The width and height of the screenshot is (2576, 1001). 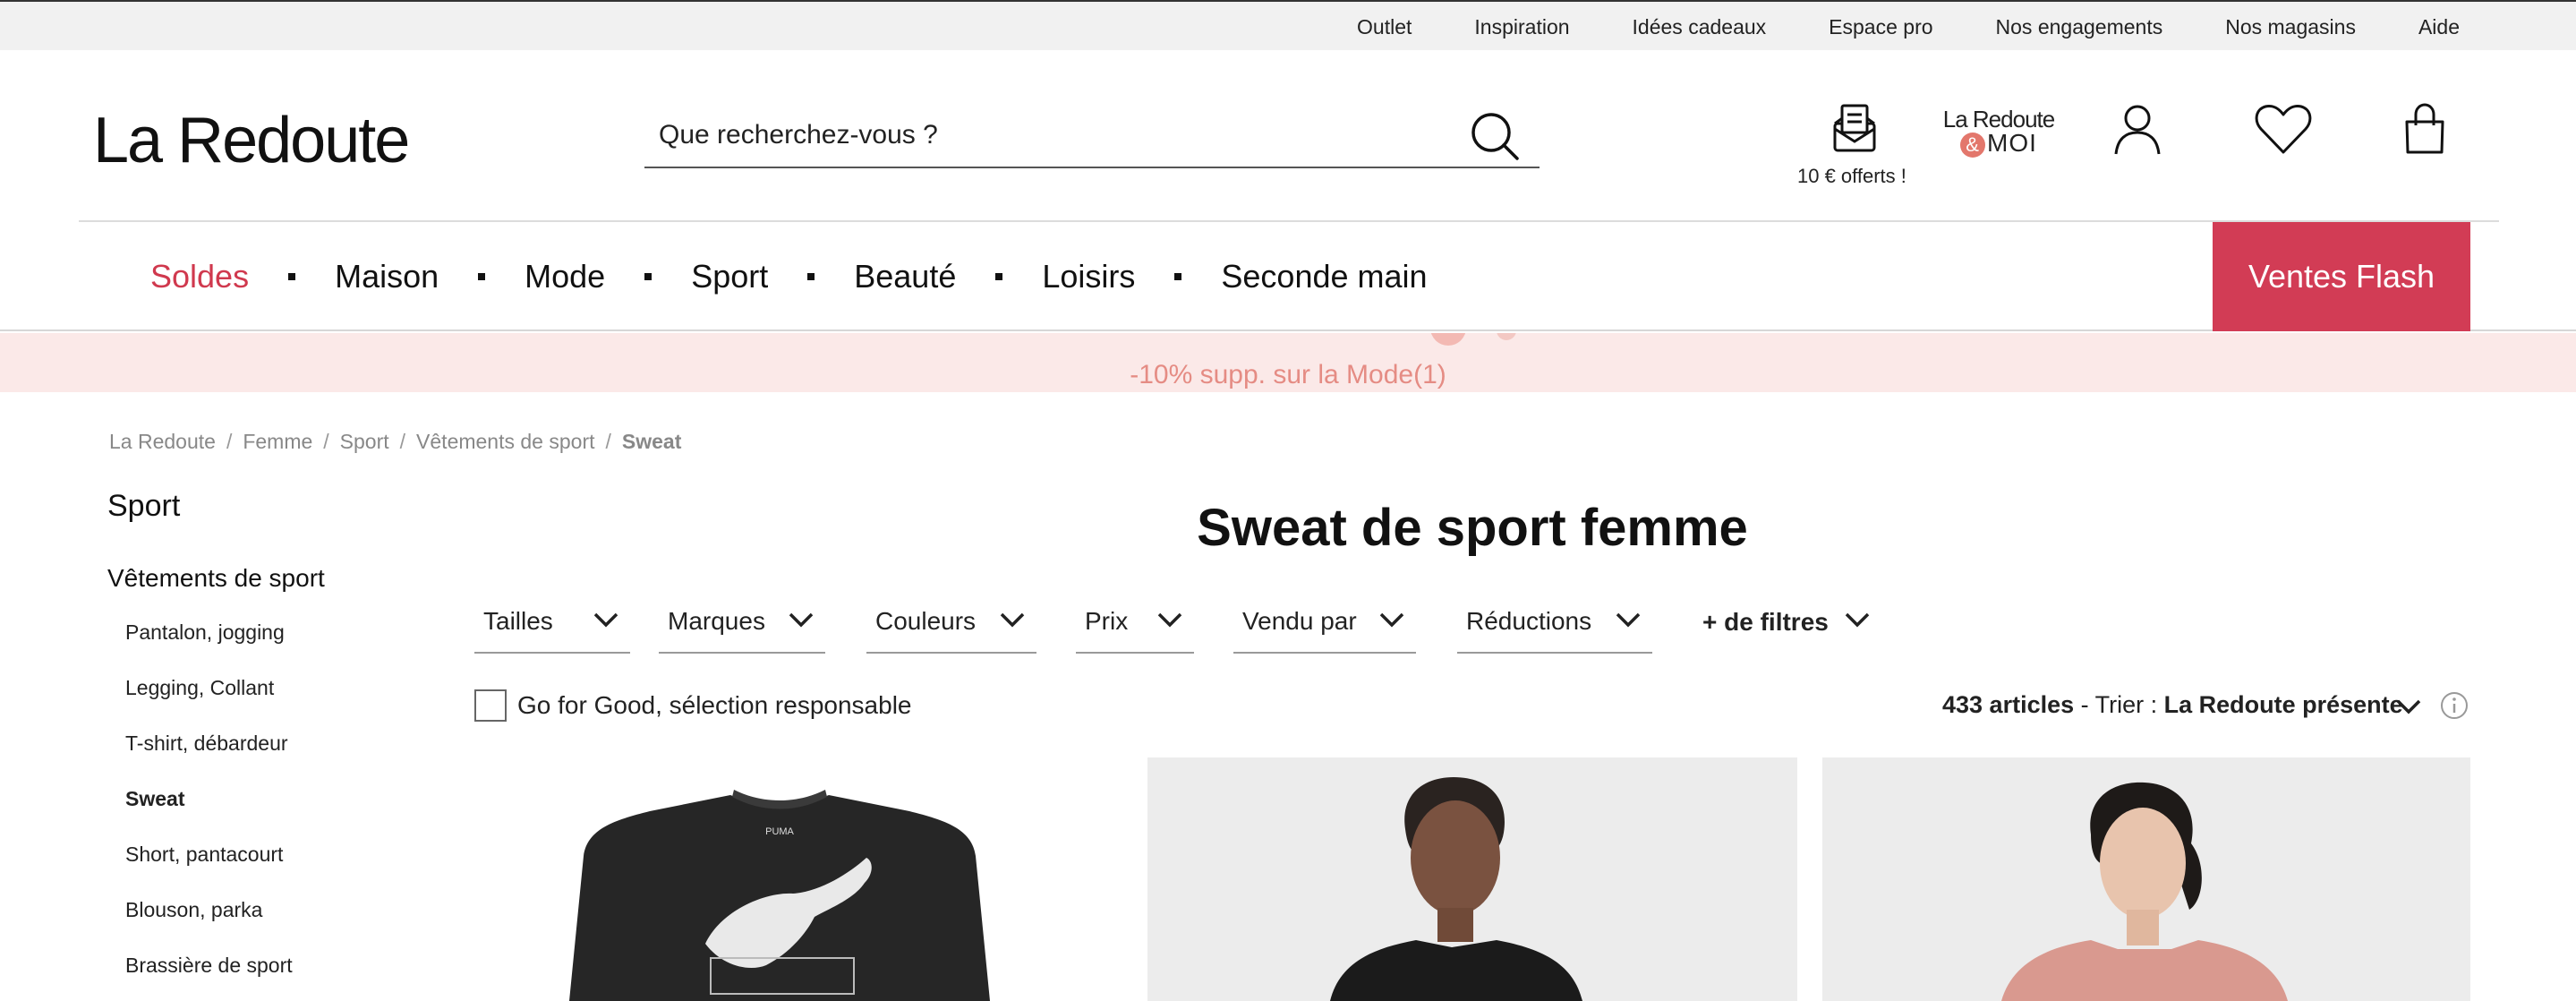 What do you see at coordinates (2008, 704) in the screenshot?
I see `article-count: 433 articles` at bounding box center [2008, 704].